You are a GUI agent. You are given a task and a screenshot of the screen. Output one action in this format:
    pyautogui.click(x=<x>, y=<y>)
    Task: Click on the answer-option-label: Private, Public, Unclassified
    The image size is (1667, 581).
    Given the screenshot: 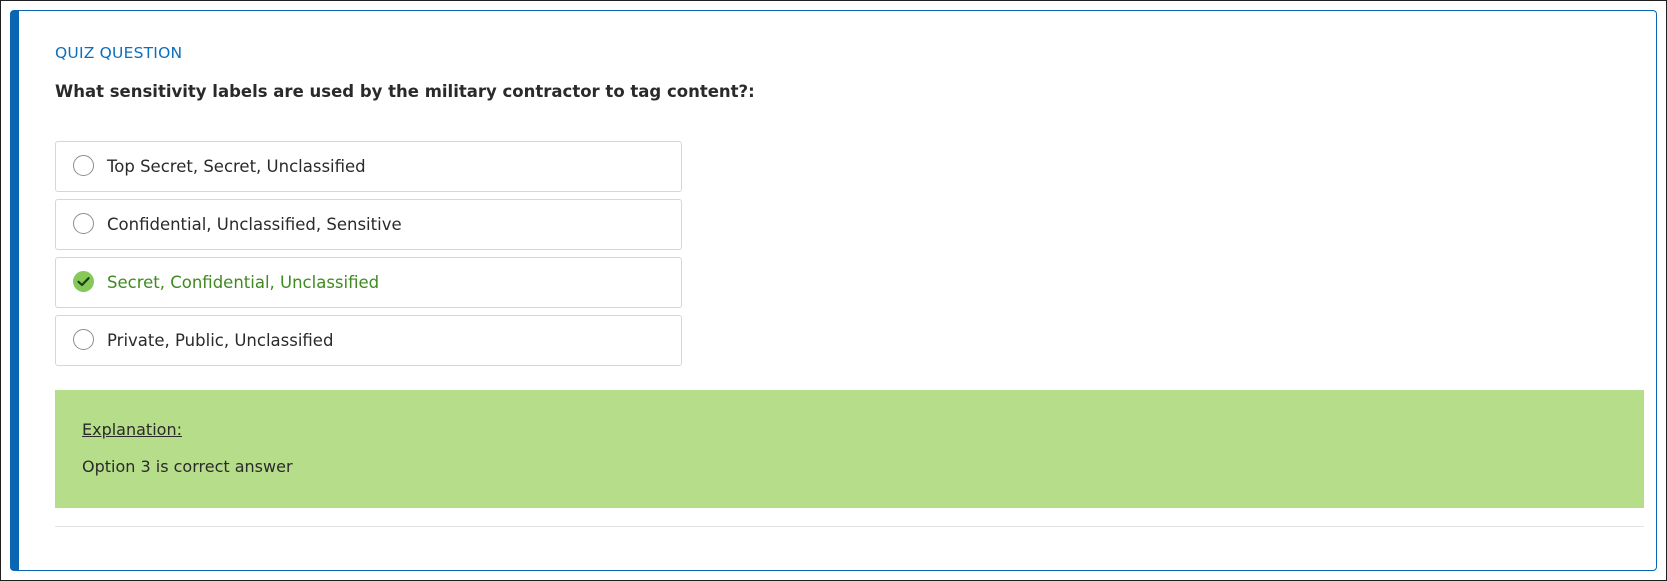 What is the action you would take?
    pyautogui.click(x=220, y=340)
    